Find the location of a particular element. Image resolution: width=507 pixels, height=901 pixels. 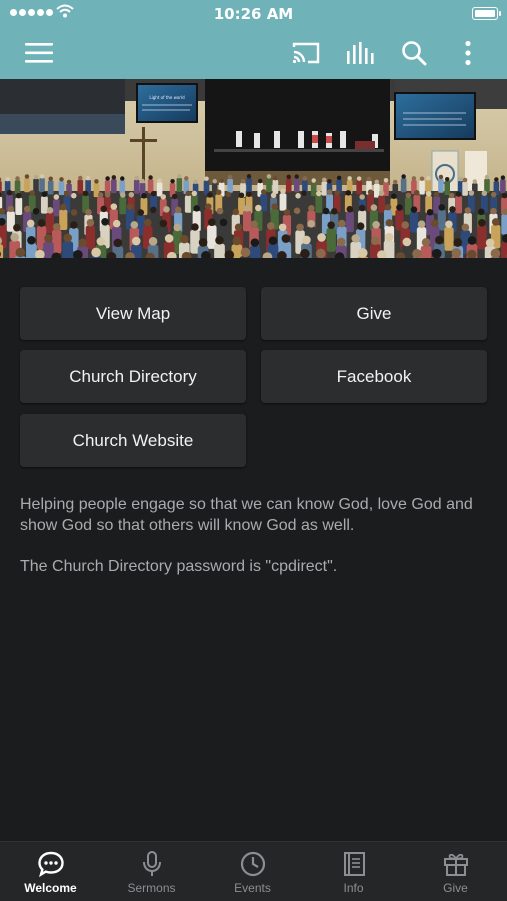

status-time: 10:26 AM is located at coordinates (253, 14).